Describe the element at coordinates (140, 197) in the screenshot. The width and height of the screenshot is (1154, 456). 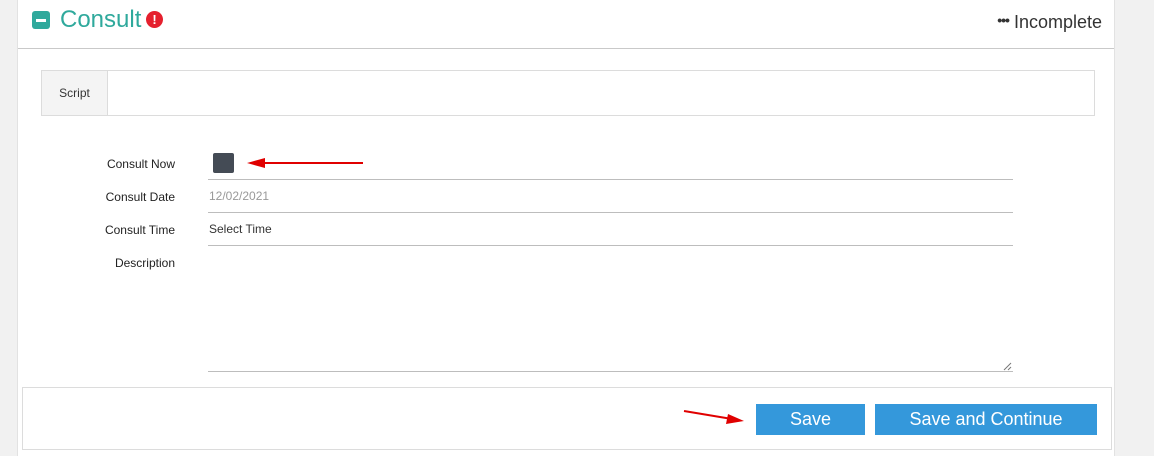
I see `consult-date-label: Consult Date` at that location.